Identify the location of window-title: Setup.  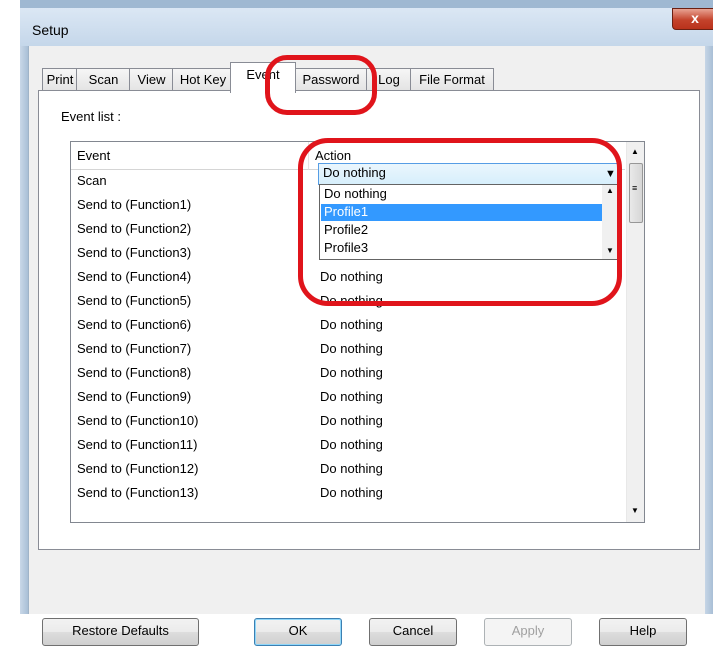
(50, 30).